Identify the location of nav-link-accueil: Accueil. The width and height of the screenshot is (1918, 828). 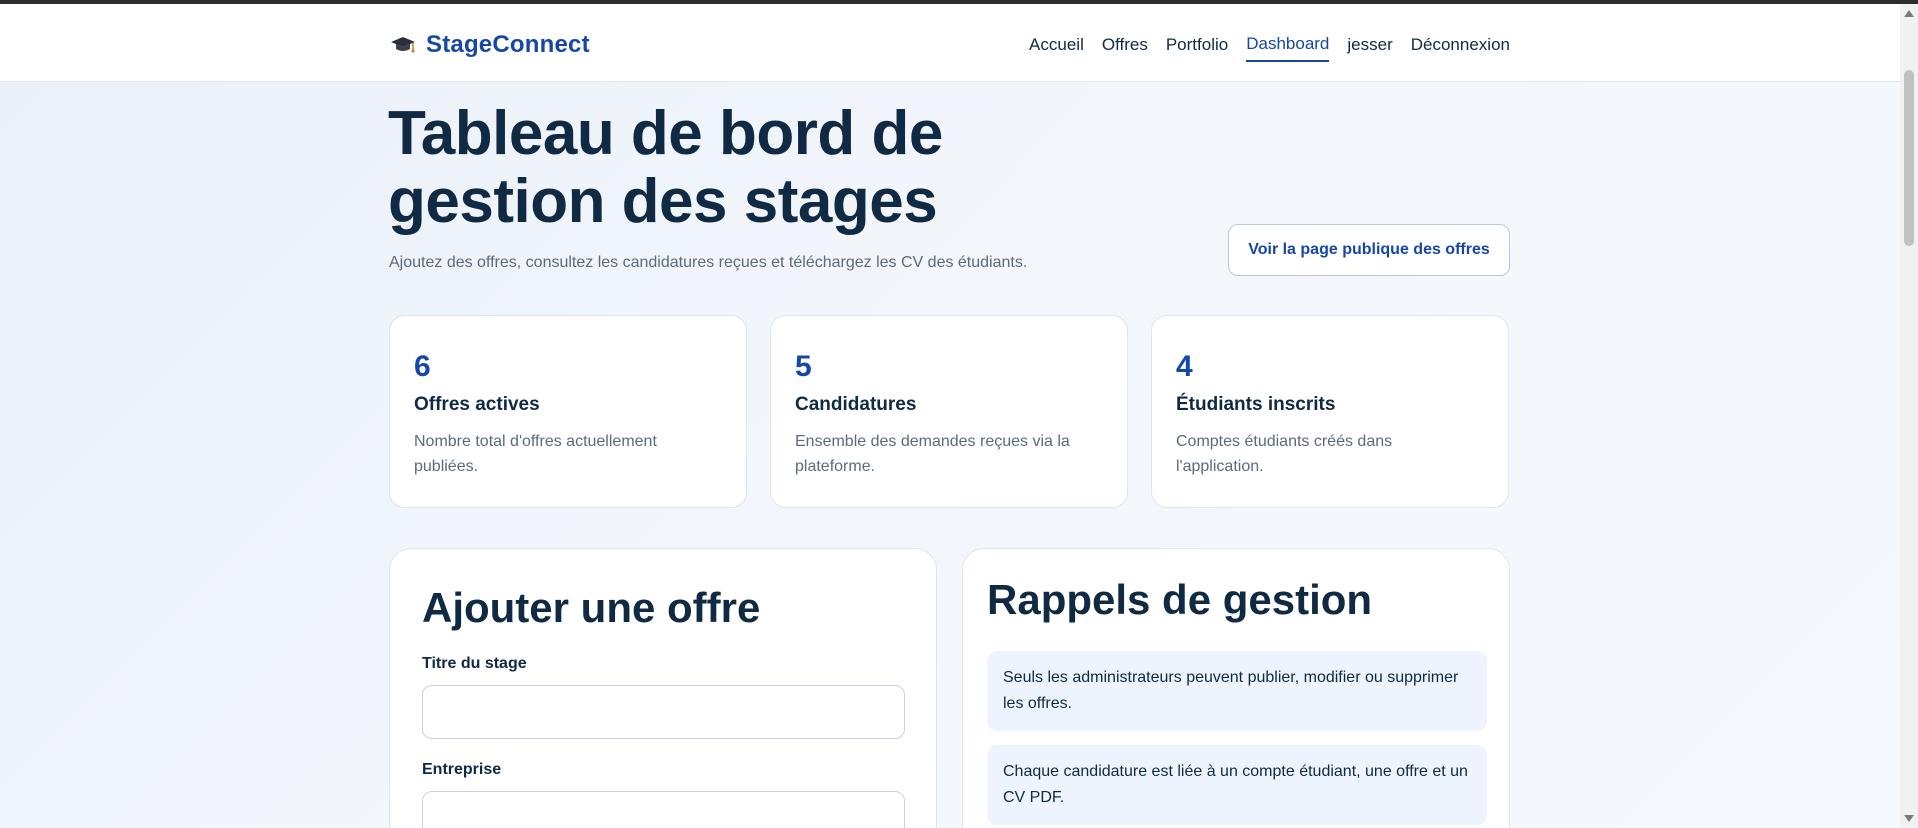
(1056, 48).